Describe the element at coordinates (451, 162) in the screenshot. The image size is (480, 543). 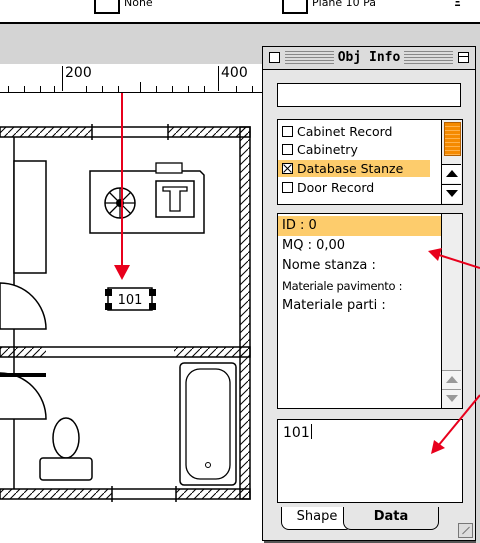
I see `record-list-scrollbar` at that location.